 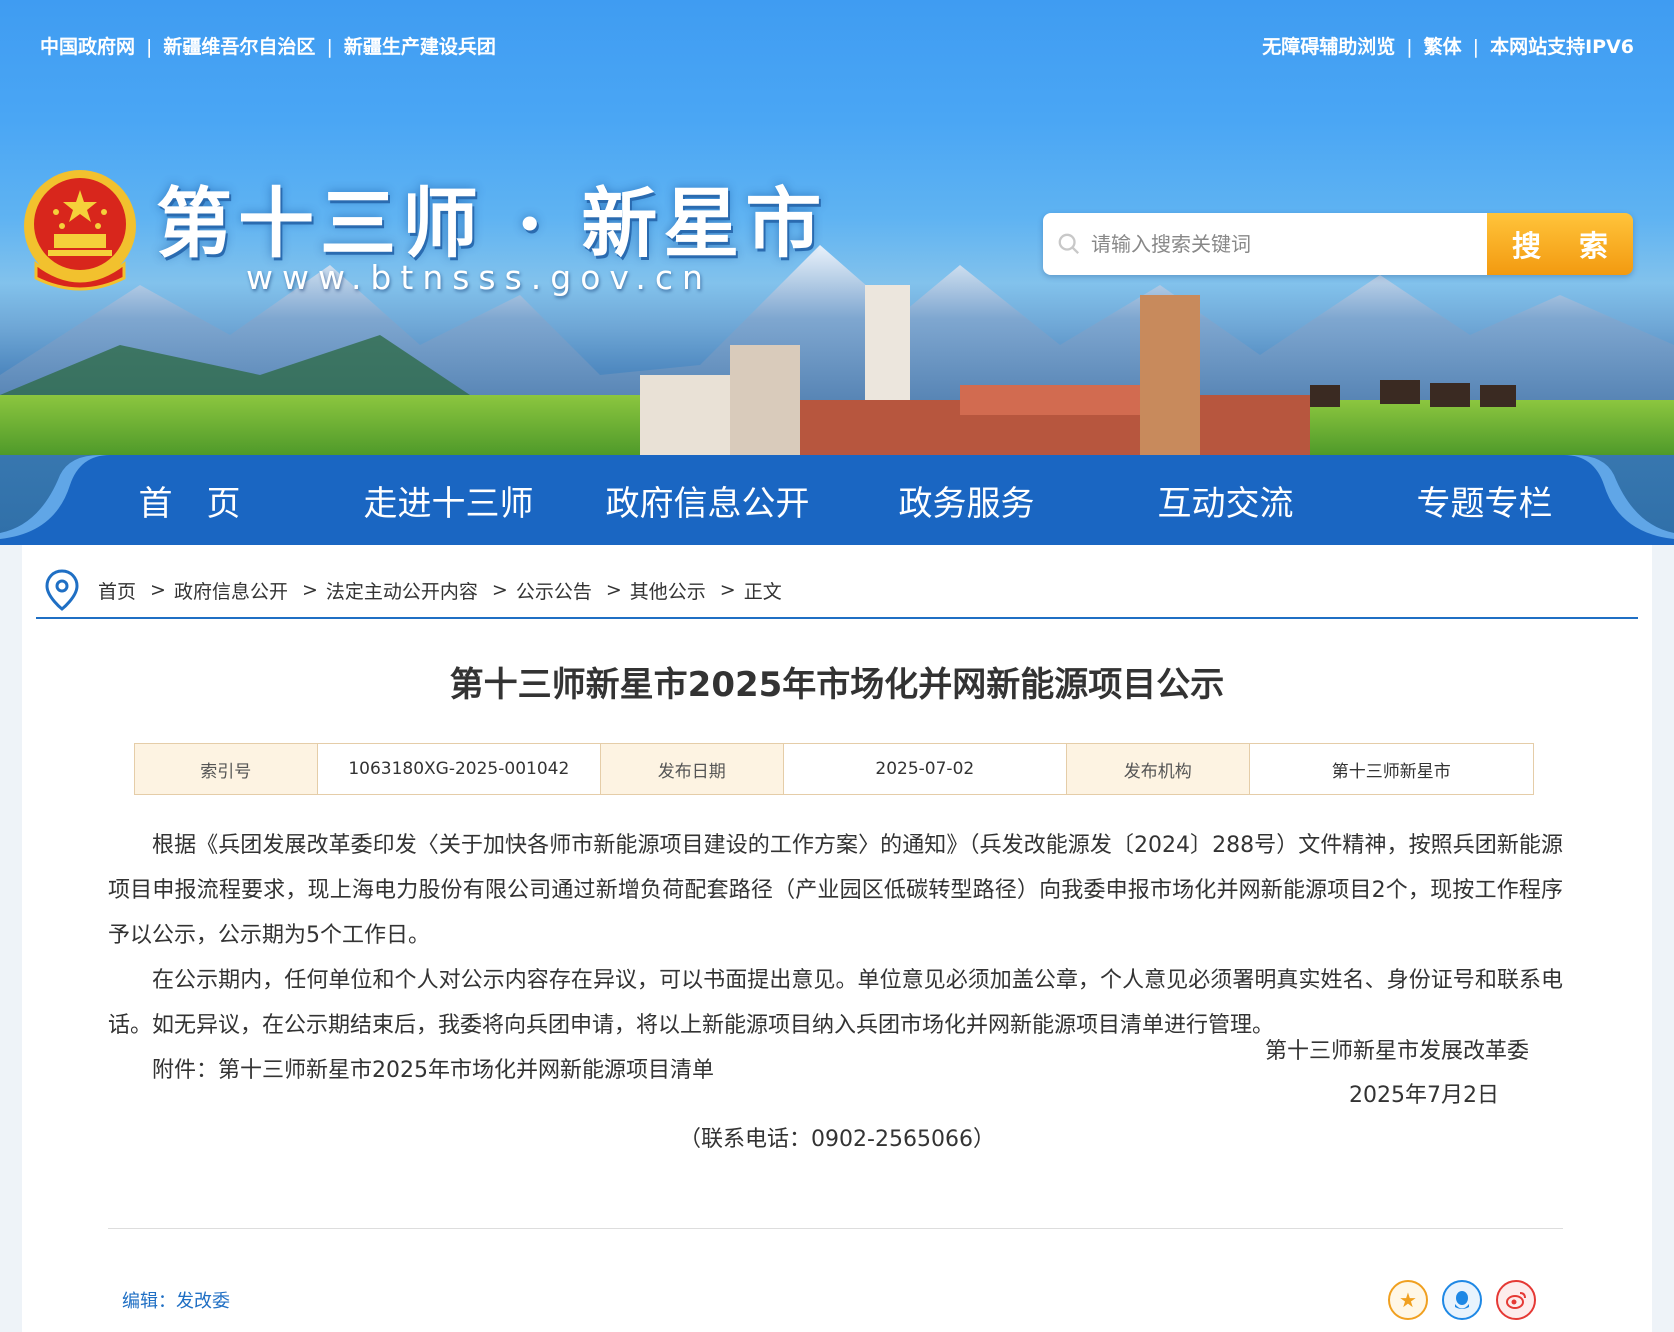 I want to click on search-bar: 搜 索, so click(x=1338, y=244).